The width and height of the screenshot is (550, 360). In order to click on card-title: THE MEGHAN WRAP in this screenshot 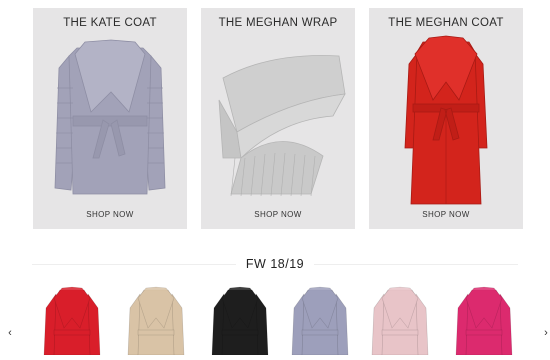, I will do `click(278, 23)`.